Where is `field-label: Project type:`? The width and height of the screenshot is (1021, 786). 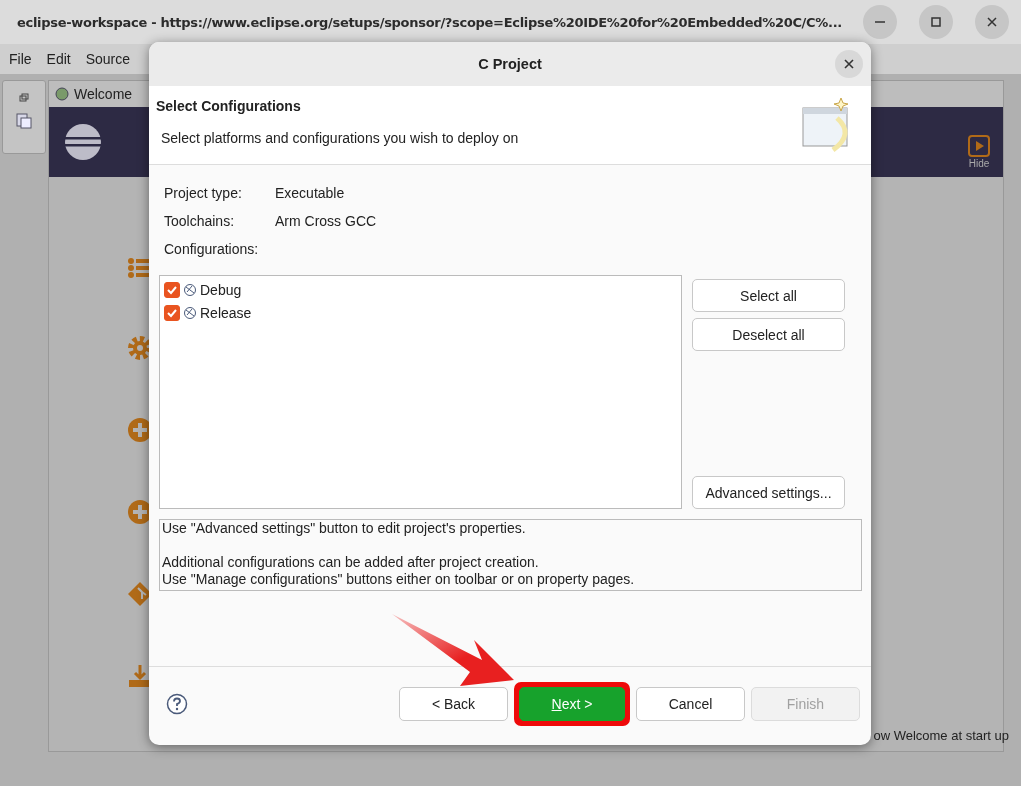
field-label: Project type: is located at coordinates (203, 193).